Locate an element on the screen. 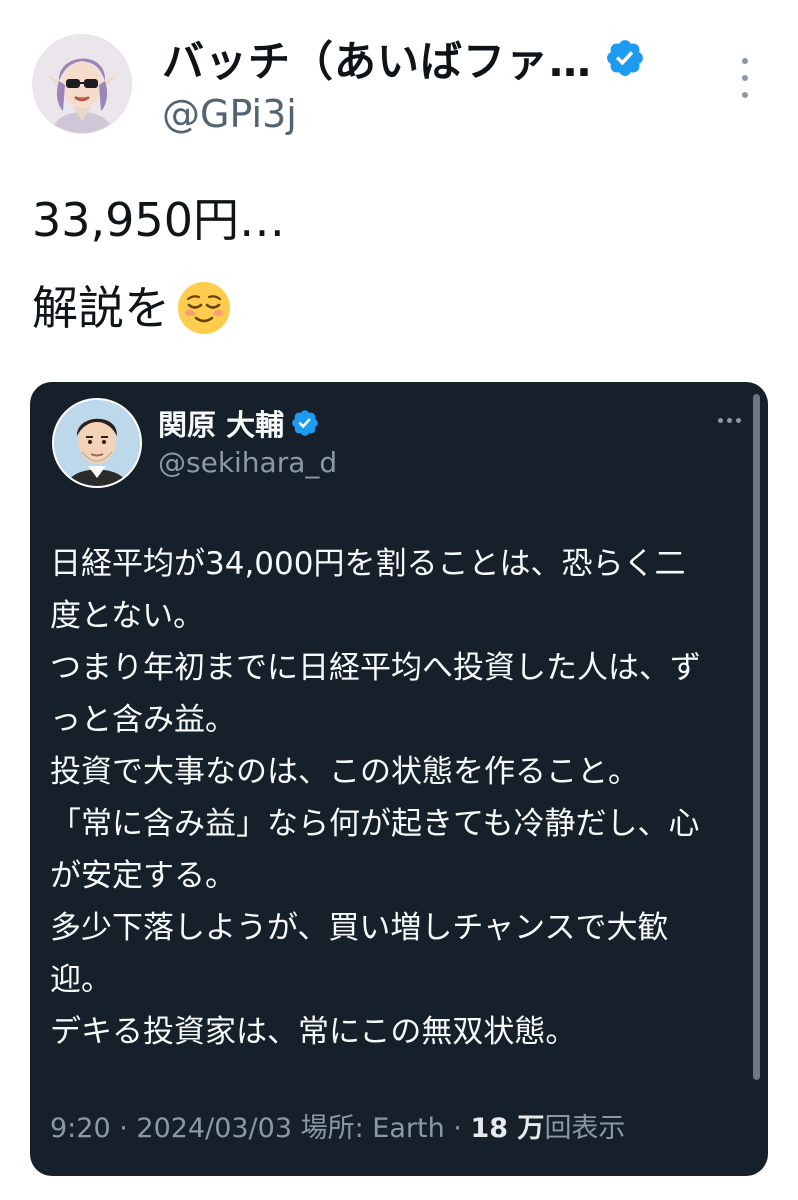  quoted-author-handle: @sekihara_d is located at coordinates (247, 462).